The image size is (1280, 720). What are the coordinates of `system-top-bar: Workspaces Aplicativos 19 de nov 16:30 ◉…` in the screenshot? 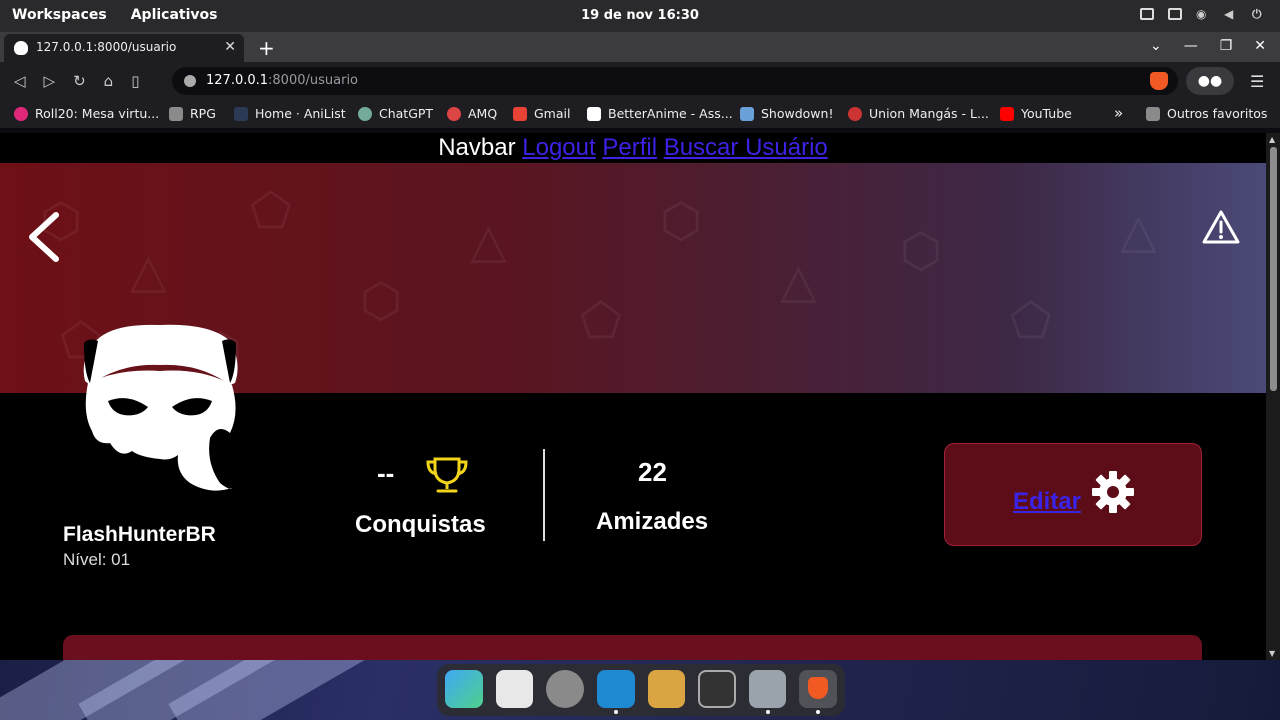 It's located at (640, 16).